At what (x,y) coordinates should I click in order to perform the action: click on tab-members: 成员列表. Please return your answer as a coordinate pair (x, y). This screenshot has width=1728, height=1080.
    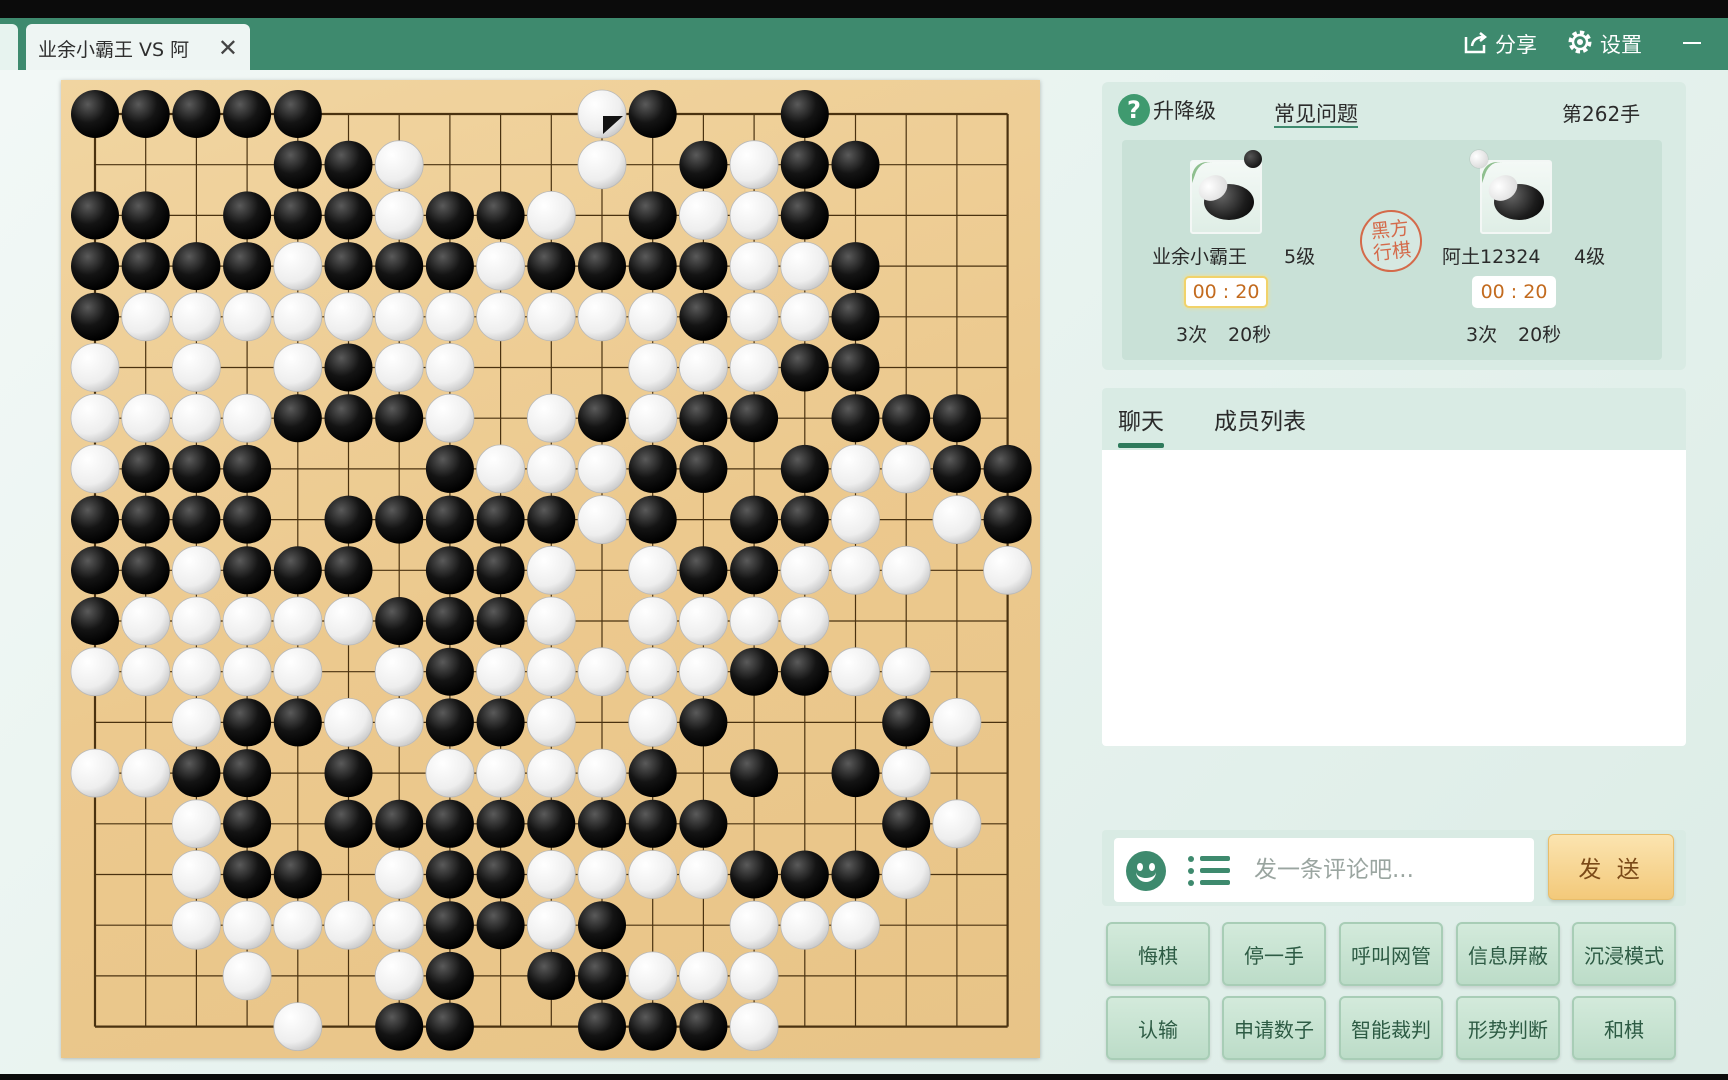
    Looking at the image, I should click on (1260, 419).